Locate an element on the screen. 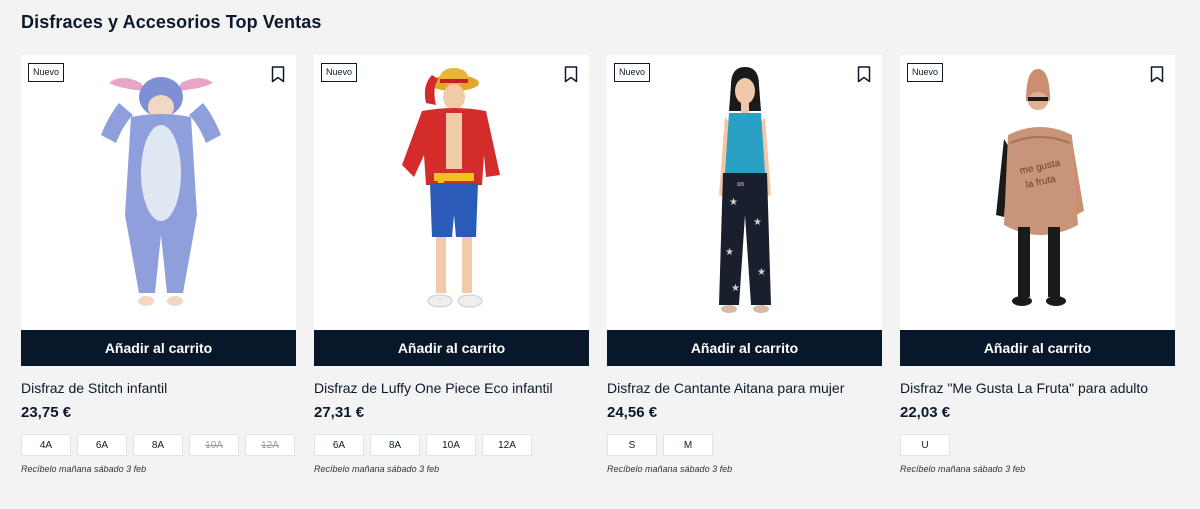 This screenshot has height=509, width=1200. product-image-box: me gusta la fruta Nuevo is located at coordinates (1037, 192).